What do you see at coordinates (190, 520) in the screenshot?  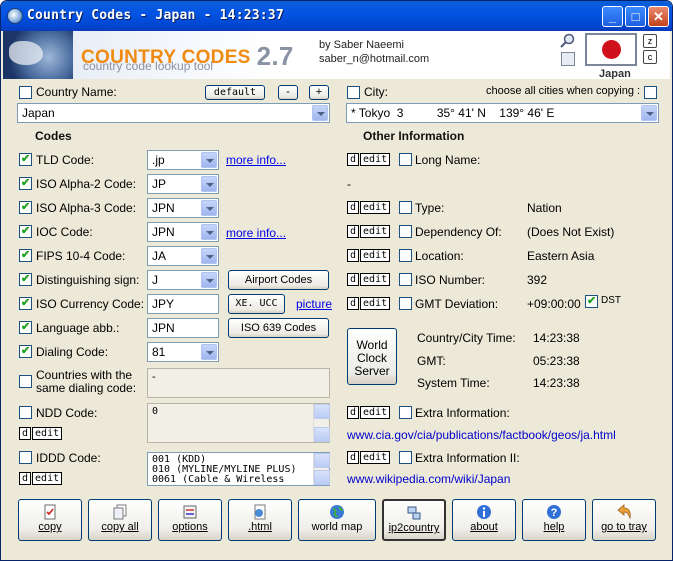 I see `options-button: options` at bounding box center [190, 520].